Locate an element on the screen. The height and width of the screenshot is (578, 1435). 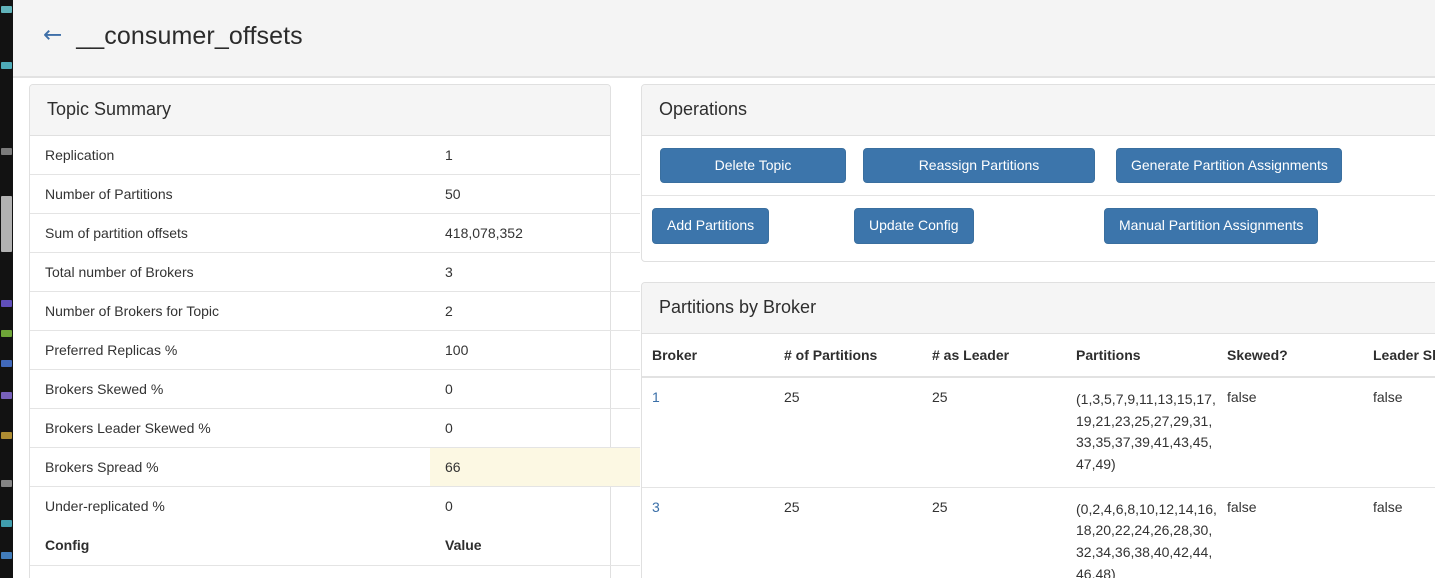
page-title: __consumer_offsets is located at coordinates (189, 36).